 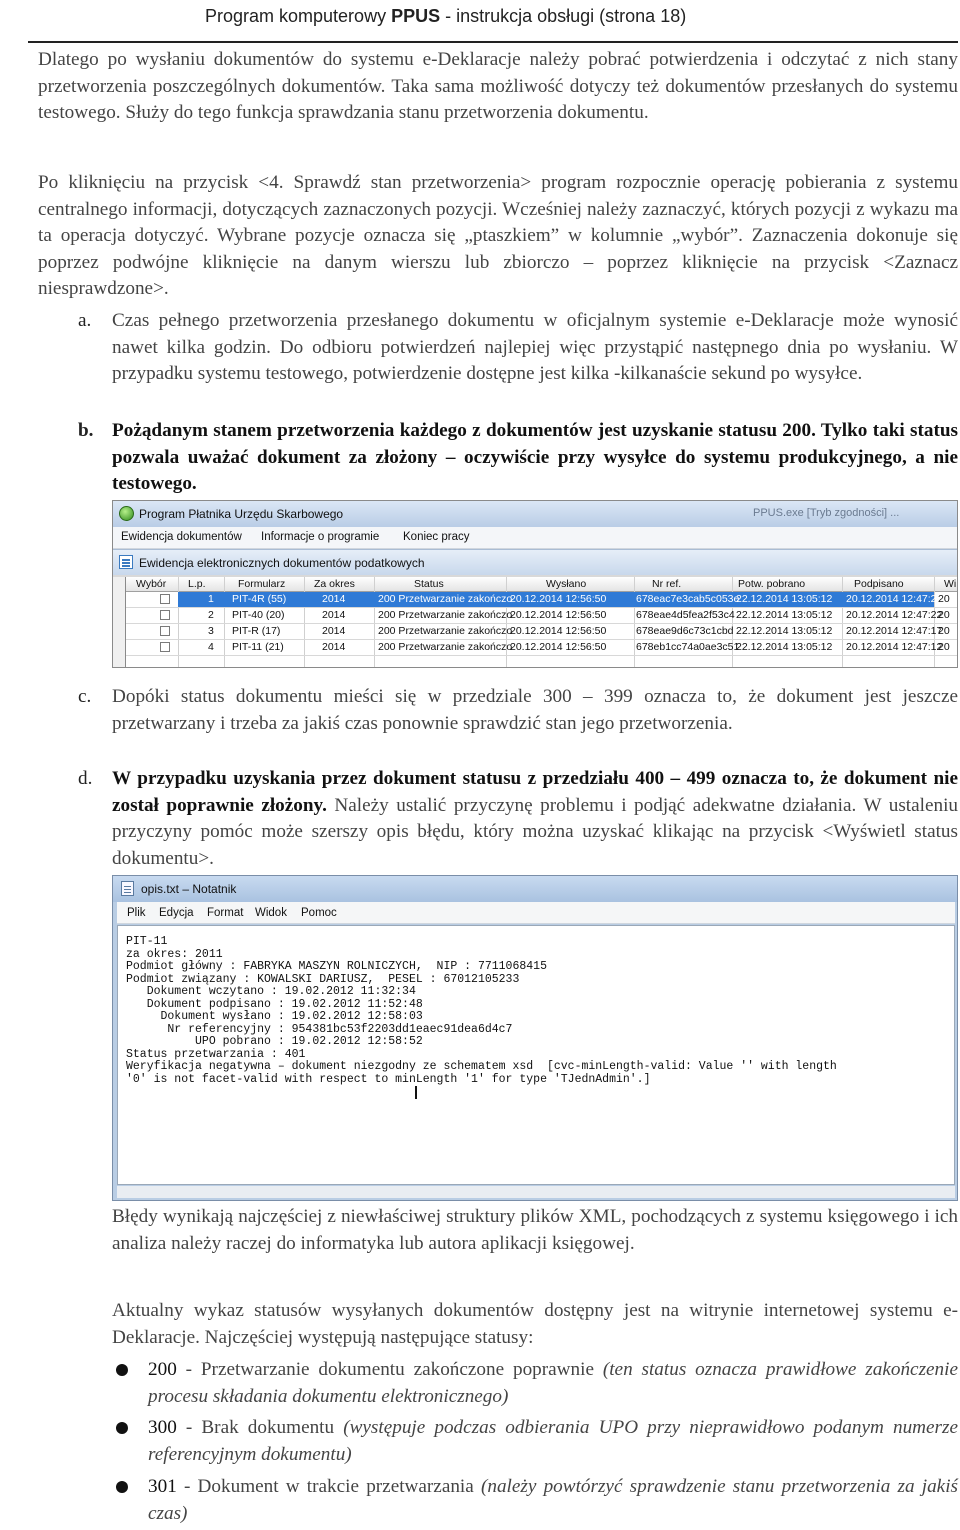 What do you see at coordinates (85, 696) in the screenshot?
I see `item-c-label: c.` at bounding box center [85, 696].